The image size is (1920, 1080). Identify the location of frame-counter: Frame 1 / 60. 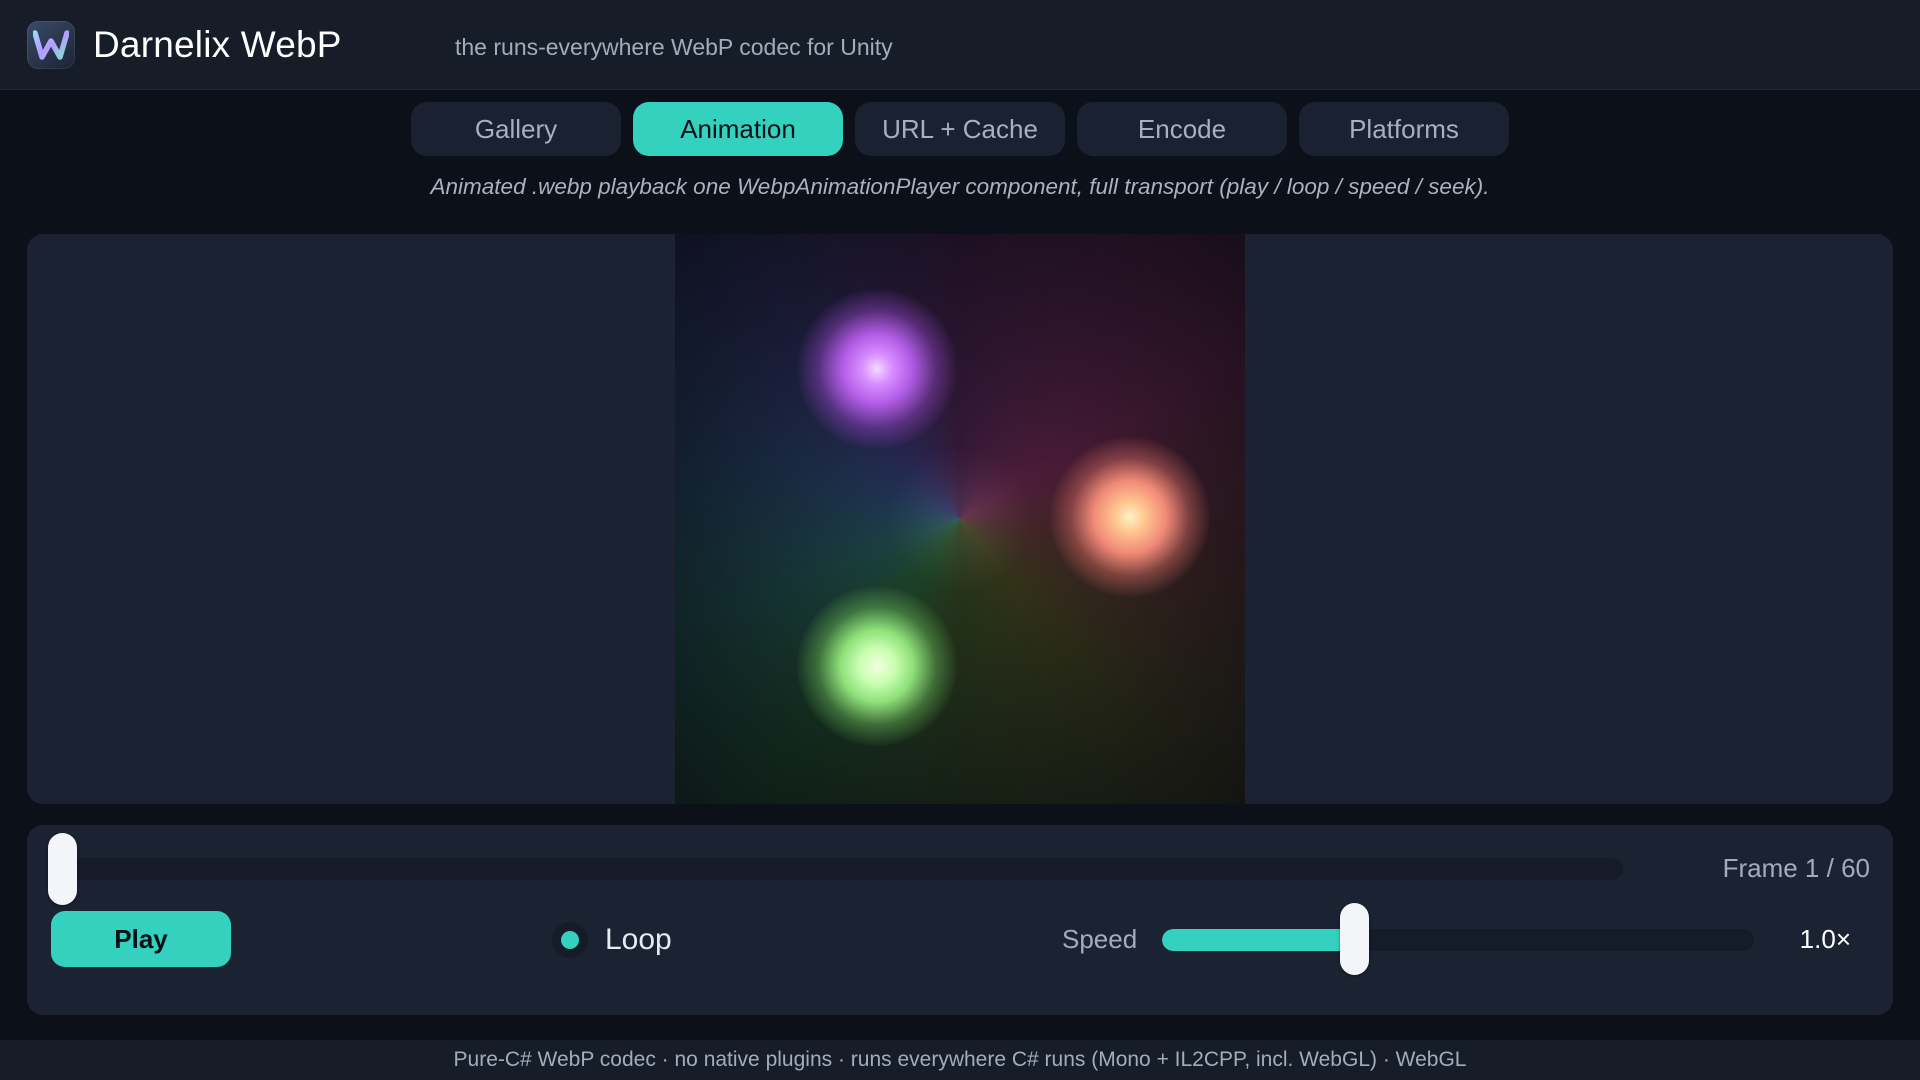
(1796, 868).